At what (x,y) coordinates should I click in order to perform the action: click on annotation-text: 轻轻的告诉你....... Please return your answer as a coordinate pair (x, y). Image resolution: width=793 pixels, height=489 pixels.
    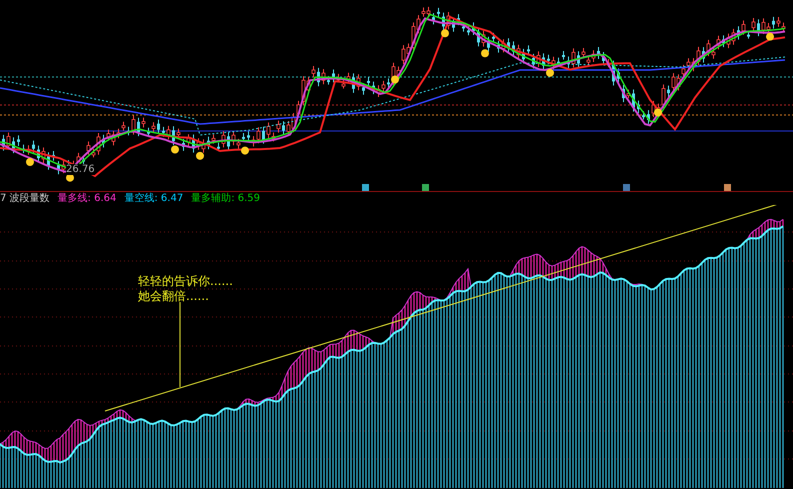
    Looking at the image, I should click on (185, 281).